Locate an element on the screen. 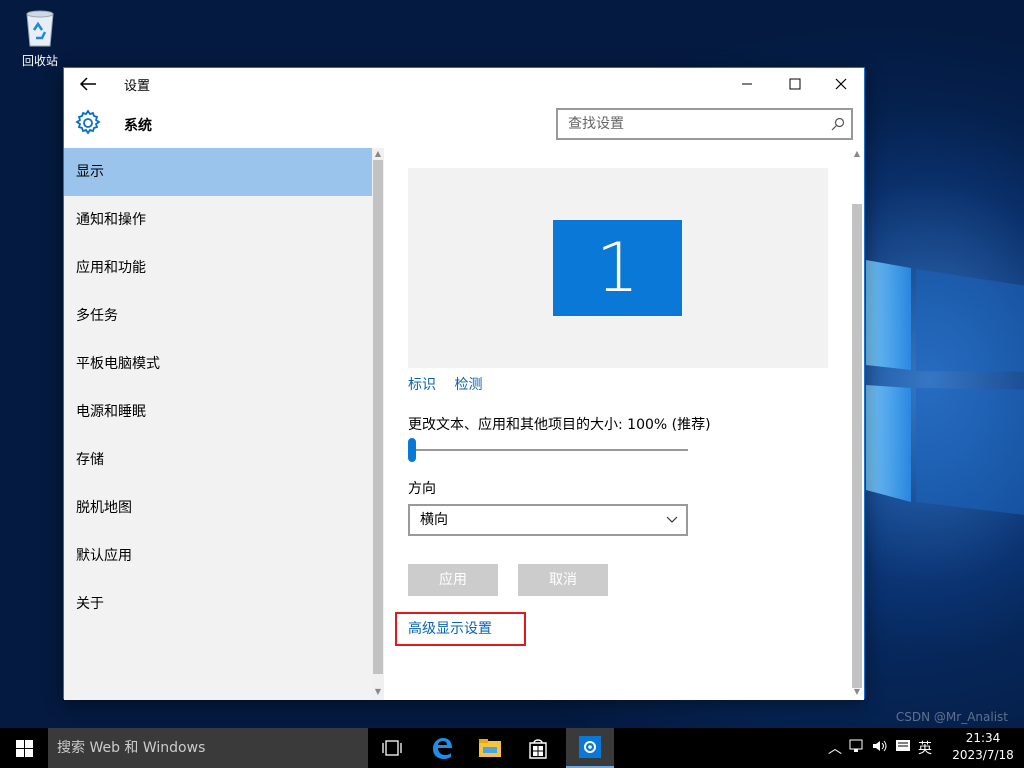 The image size is (1024, 768). minimize-button is located at coordinates (747, 84).